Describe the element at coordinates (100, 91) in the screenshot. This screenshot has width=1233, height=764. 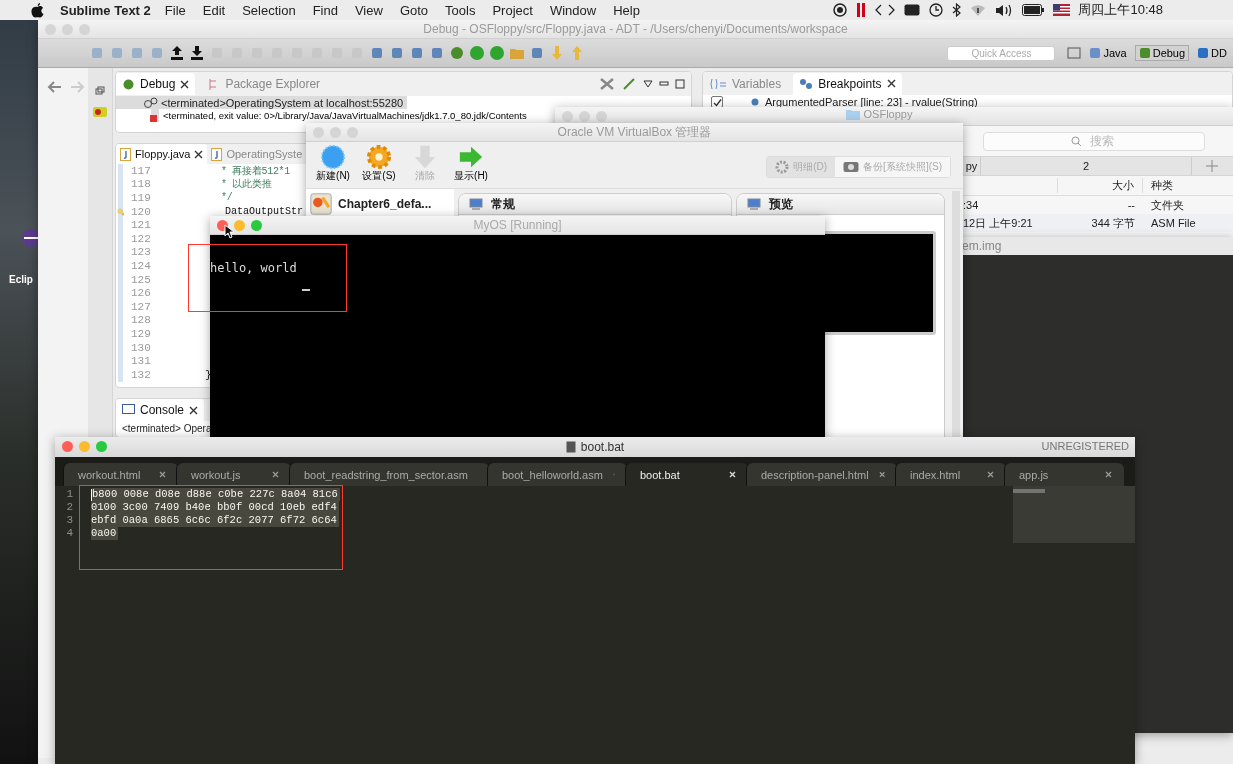
I see `restore-icon` at that location.